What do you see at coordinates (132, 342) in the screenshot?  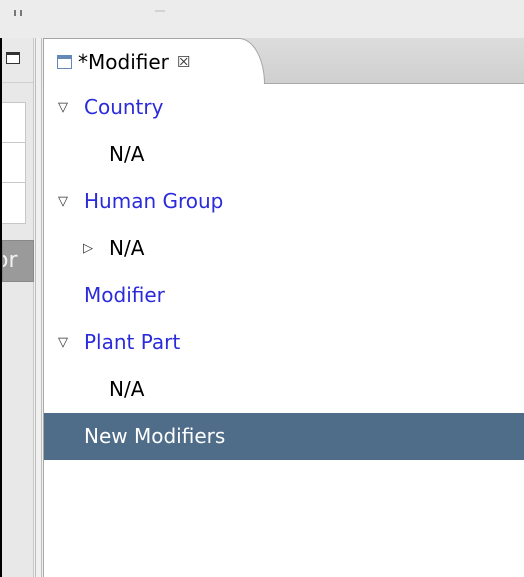 I see `tree-item-label: Plant Part` at bounding box center [132, 342].